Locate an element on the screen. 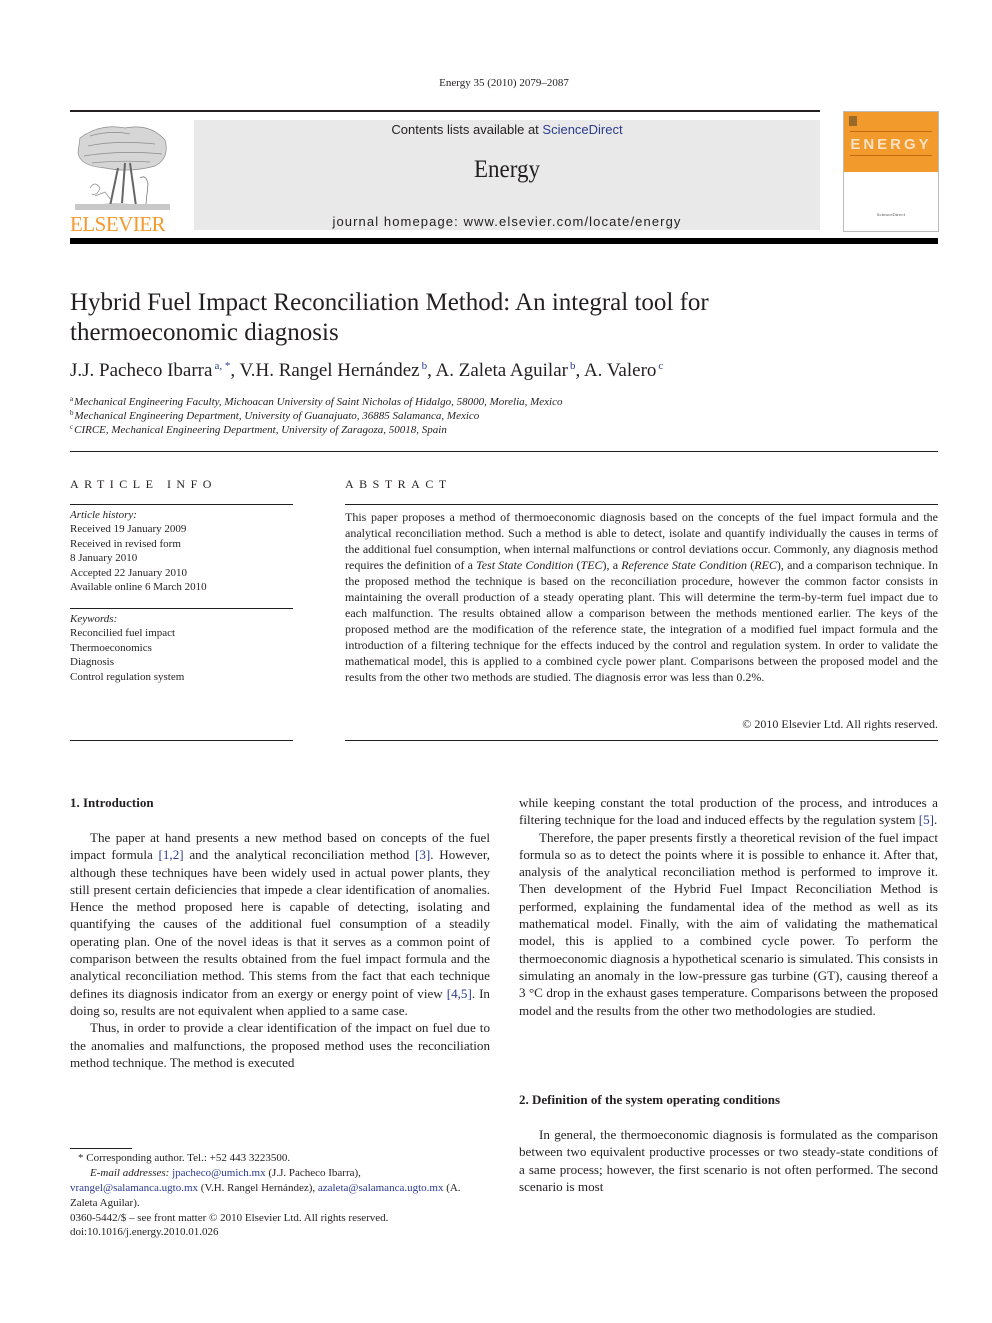 This screenshot has height=1323, width=992. cover-orange-block: ENERGY is located at coordinates (891, 142).